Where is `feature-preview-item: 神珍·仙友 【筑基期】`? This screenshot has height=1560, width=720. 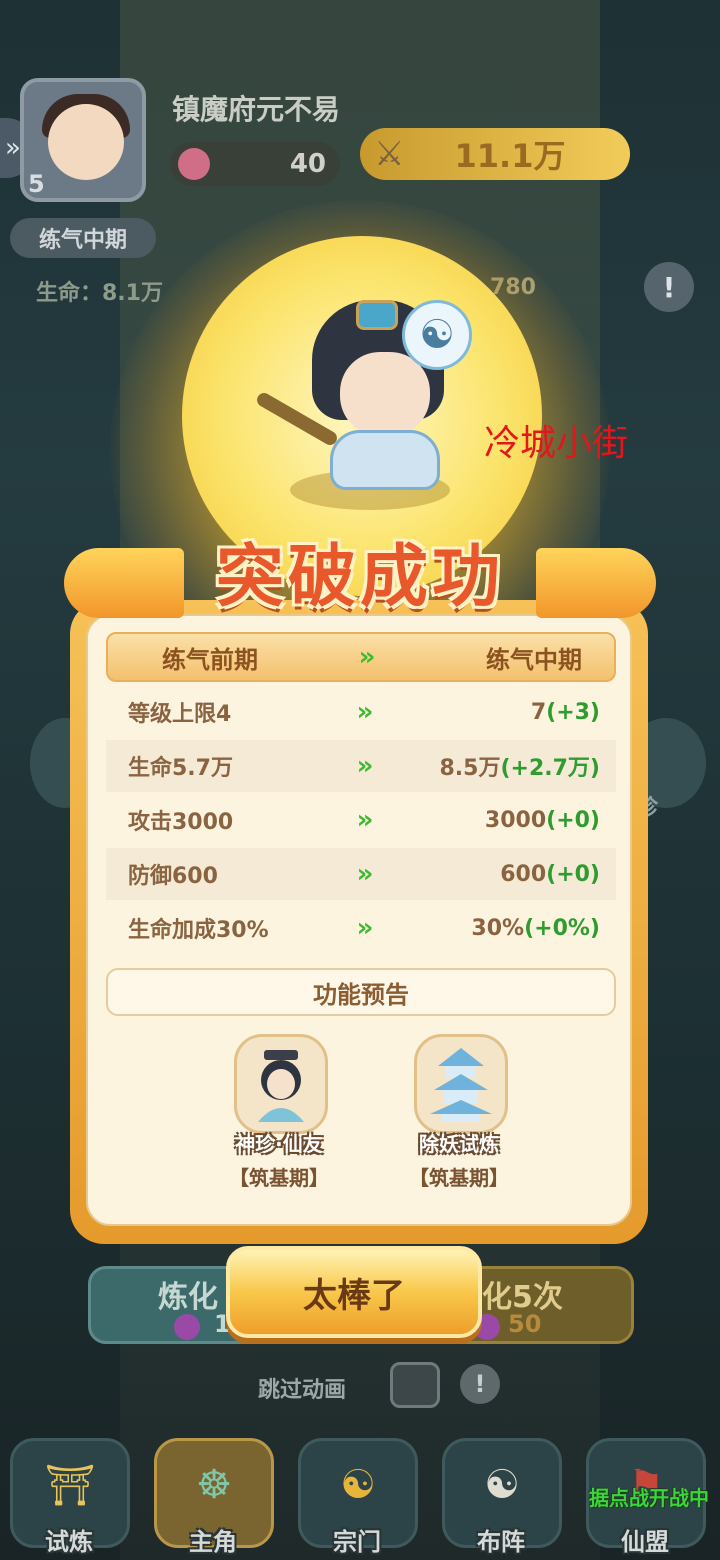
feature-preview-item: 神珍·仙友 【筑基期】 is located at coordinates (279, 1112).